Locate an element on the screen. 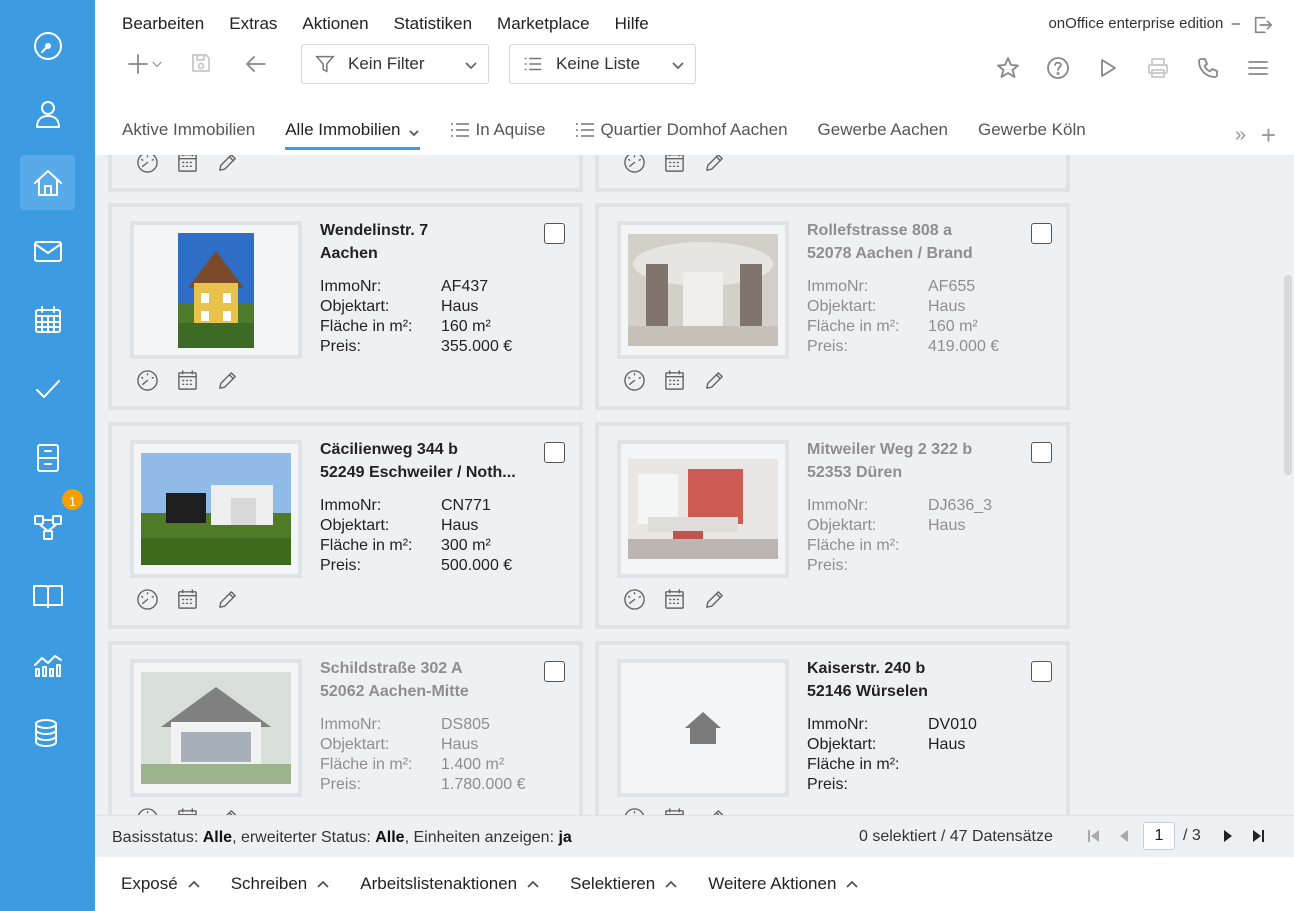 This screenshot has width=1294, height=911. sidebar-knowledge is located at coordinates (47, 594).